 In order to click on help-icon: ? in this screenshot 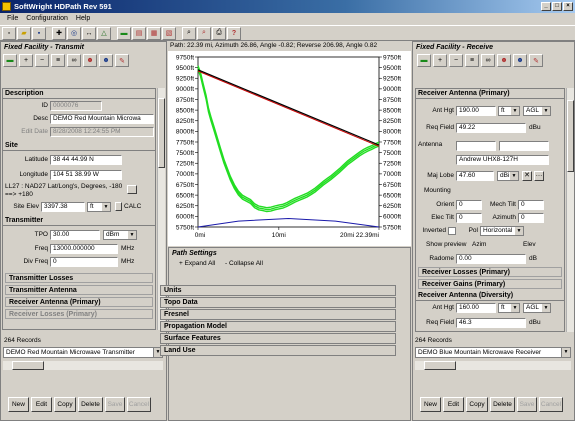, I will do `click(234, 33)`.